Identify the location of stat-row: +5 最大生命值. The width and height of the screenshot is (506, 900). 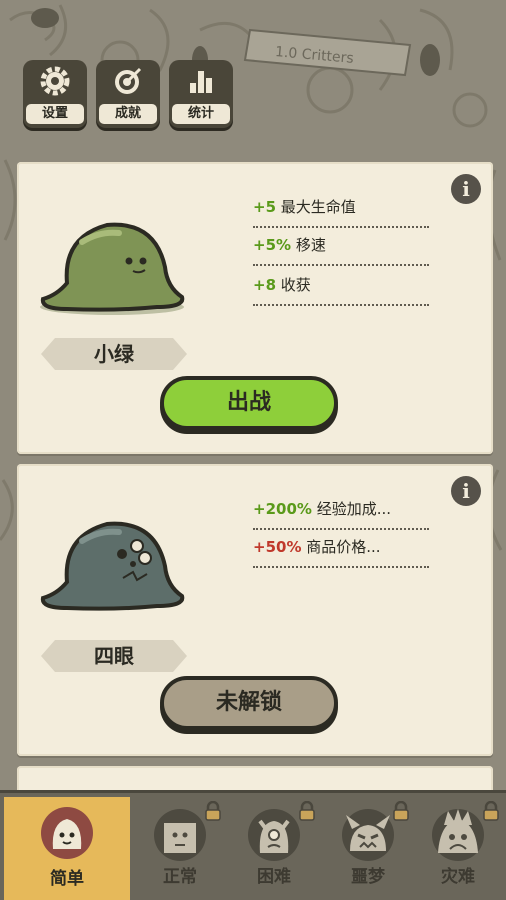
(341, 209).